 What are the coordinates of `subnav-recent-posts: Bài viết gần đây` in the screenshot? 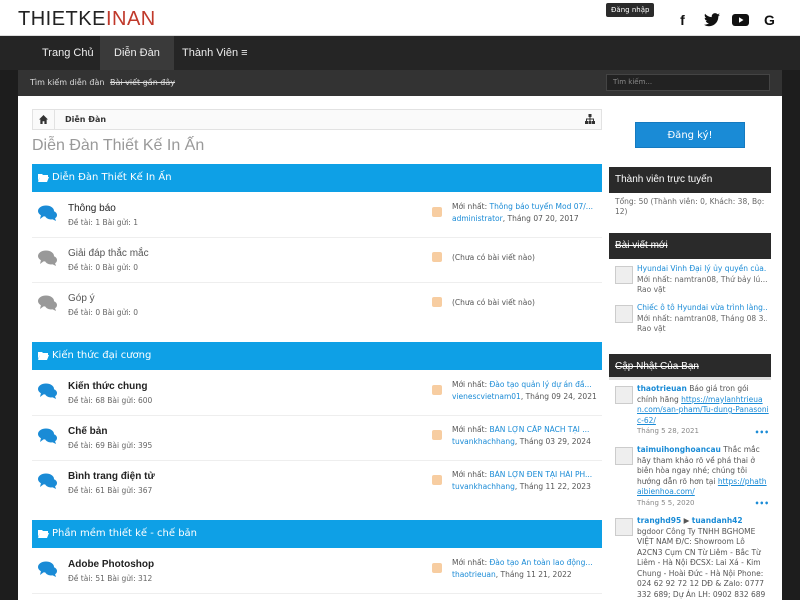 It's located at (142, 83).